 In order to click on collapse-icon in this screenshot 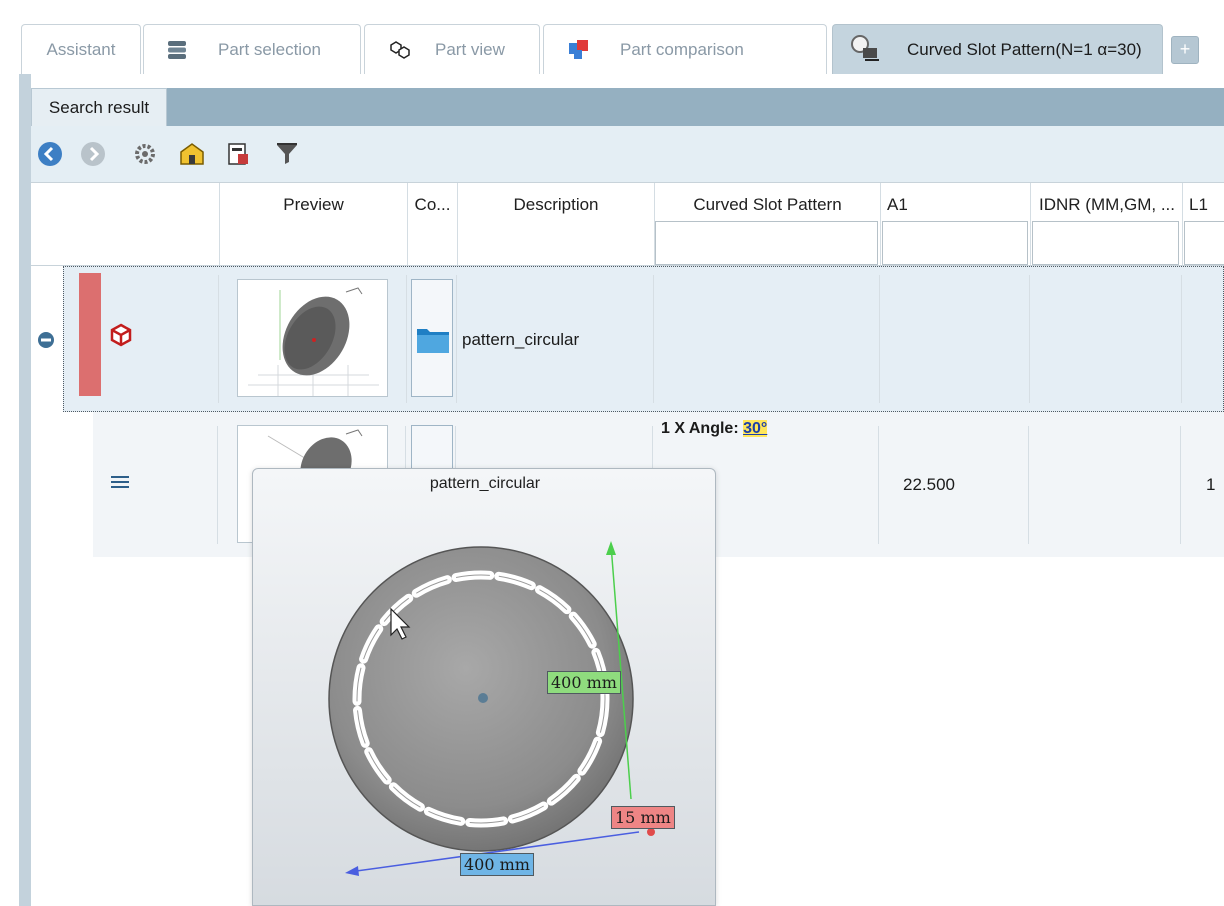, I will do `click(46, 340)`.